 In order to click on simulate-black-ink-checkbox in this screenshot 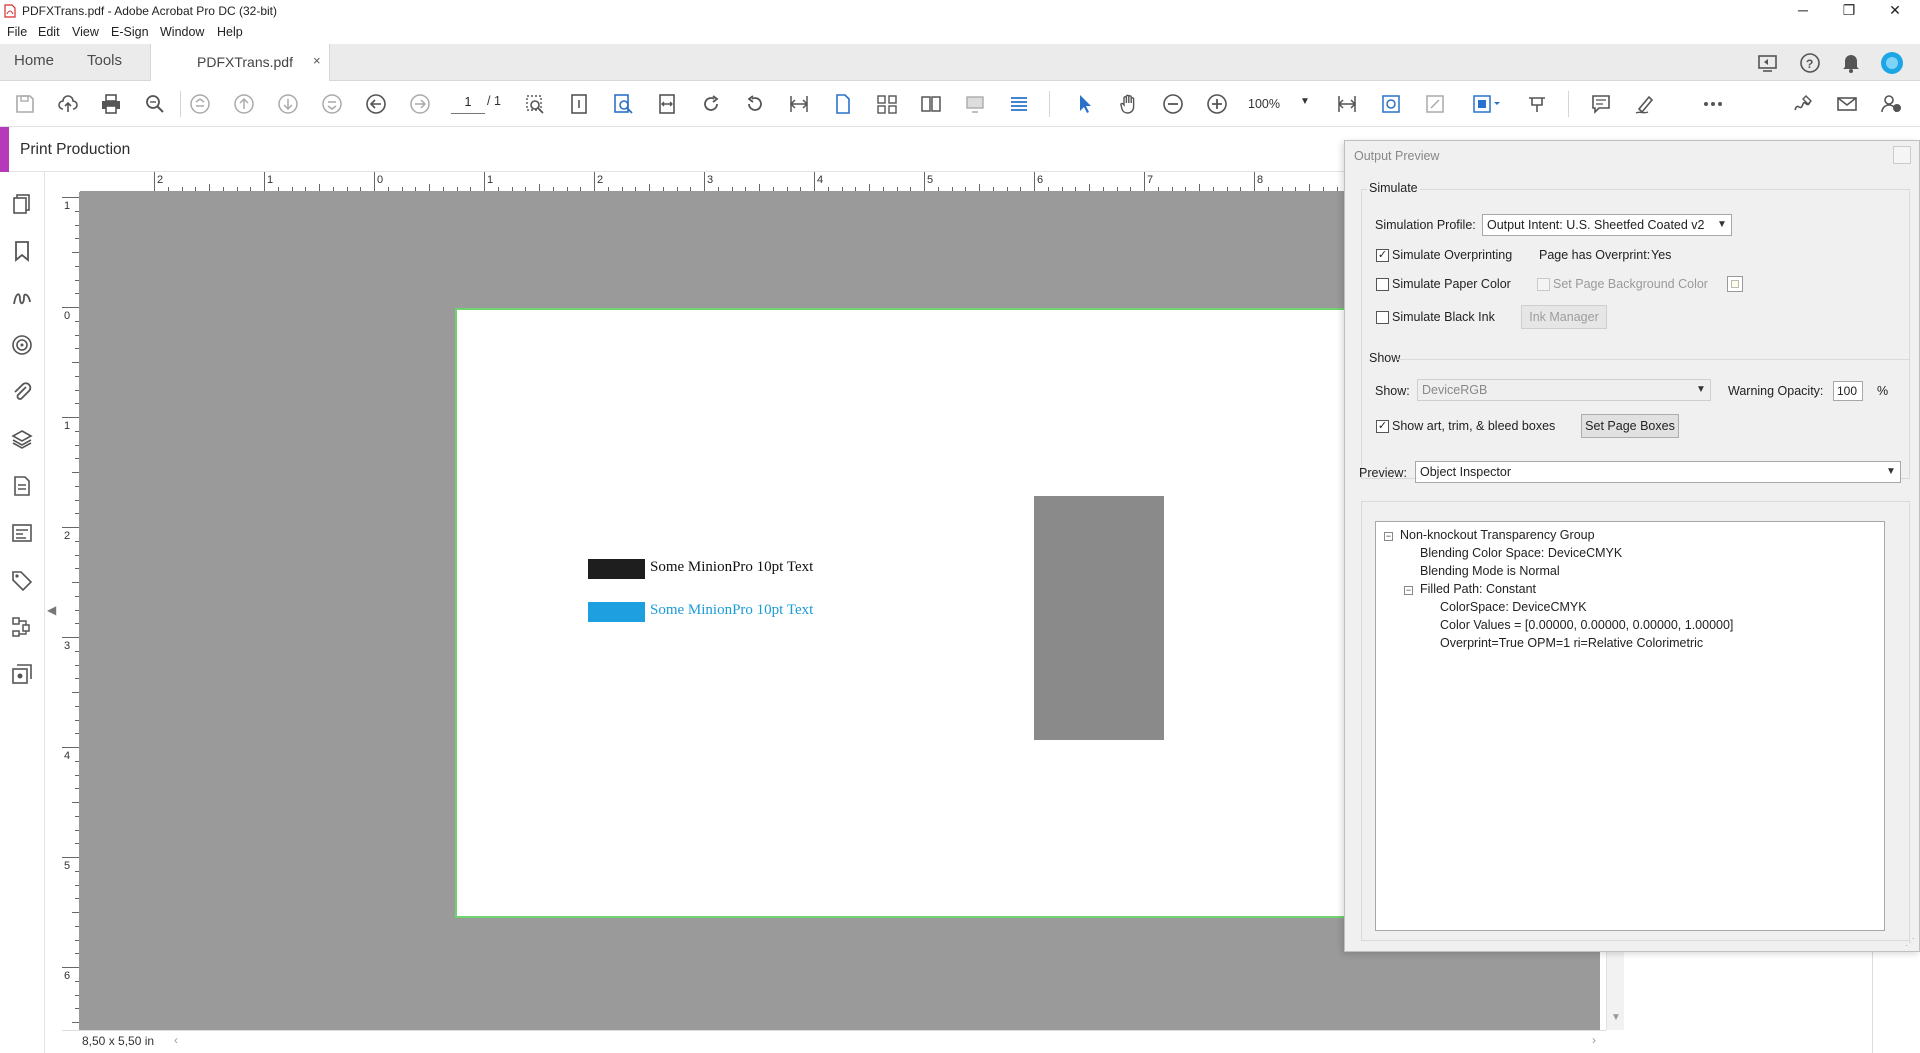, I will do `click(1382, 317)`.